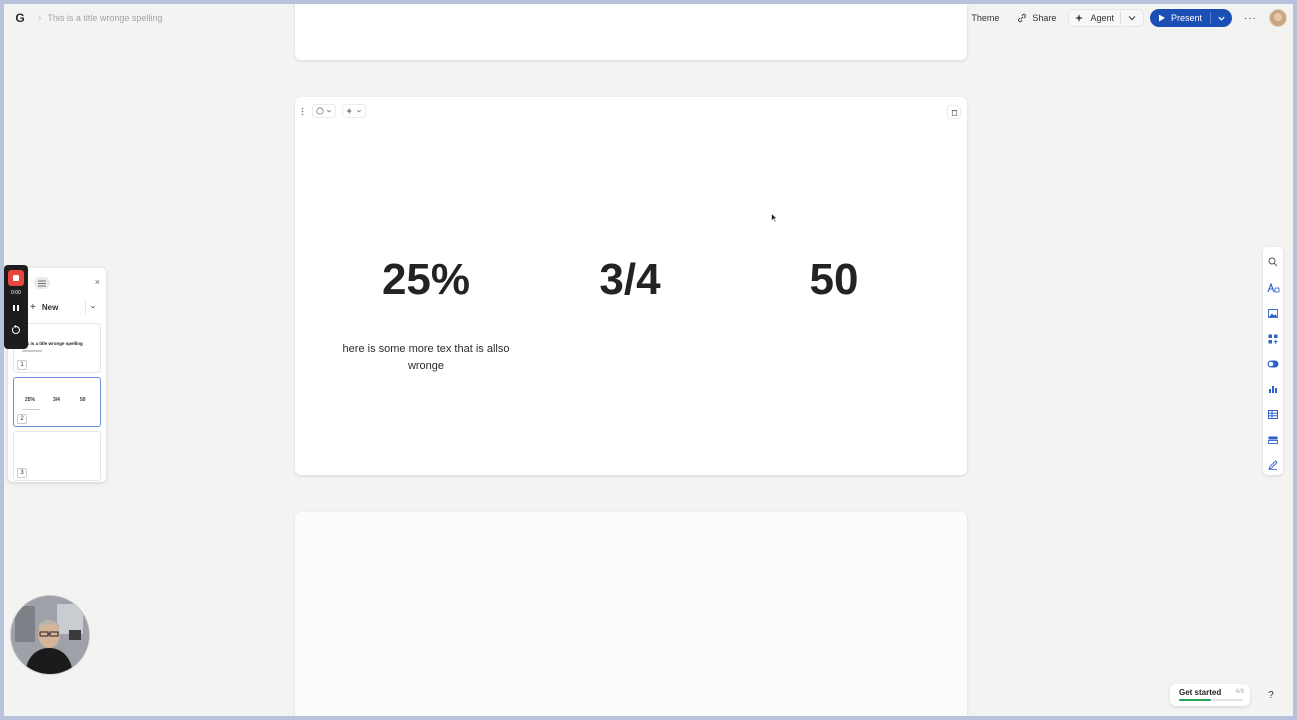 The width and height of the screenshot is (1297, 720). I want to click on get-started-count: 4/8, so click(1239, 692).